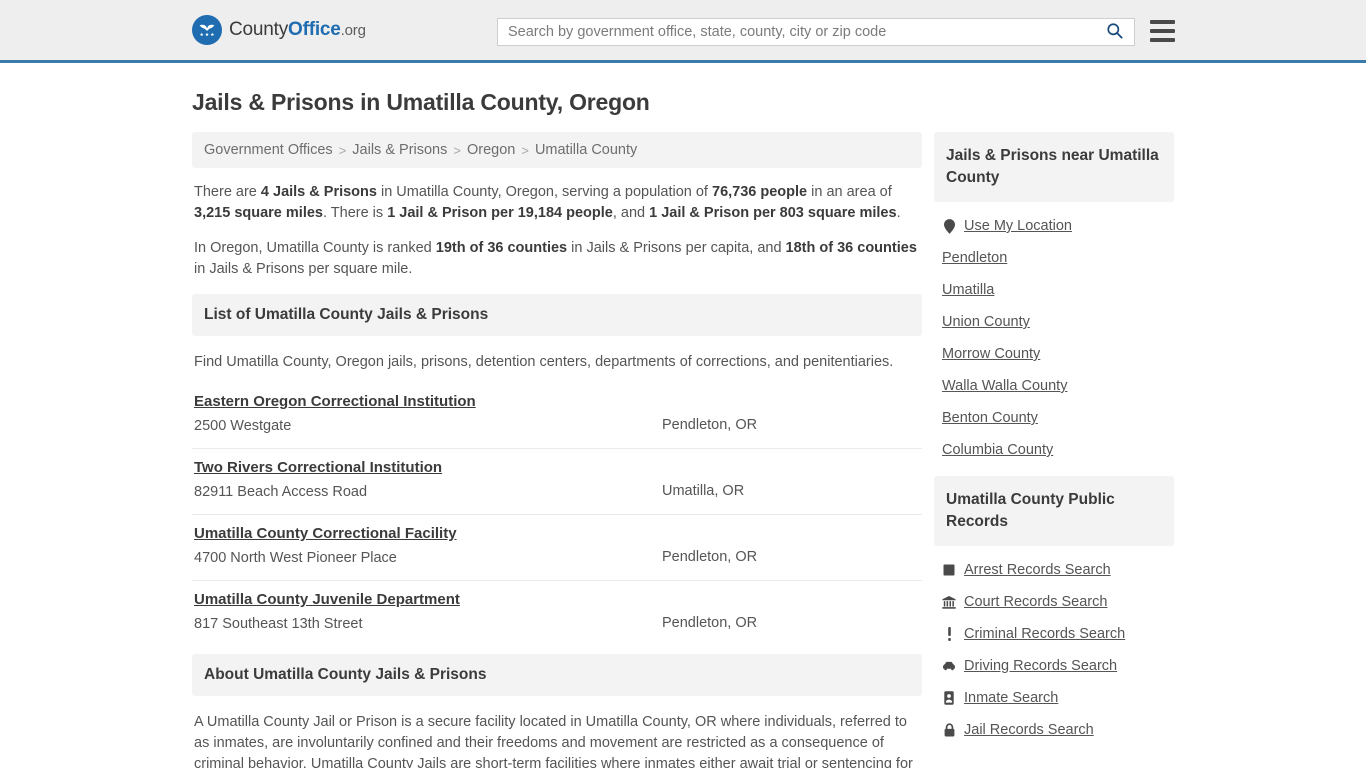 Image resolution: width=1366 pixels, height=768 pixels. Describe the element at coordinates (1057, 418) in the screenshot. I see `sidebar-item-benton-county: Benton County` at that location.